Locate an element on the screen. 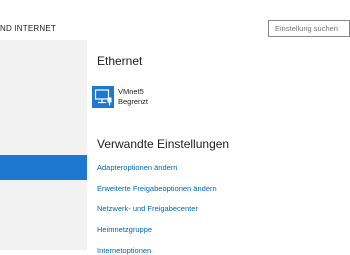  related-settings-title: Verwandte Einstellungen is located at coordinates (163, 144).